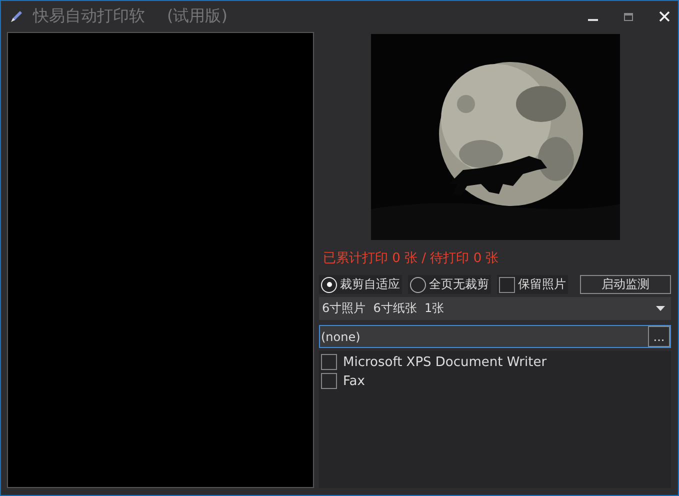  What do you see at coordinates (370, 284) in the screenshot?
I see `radio-label: 裁剪自适应` at bounding box center [370, 284].